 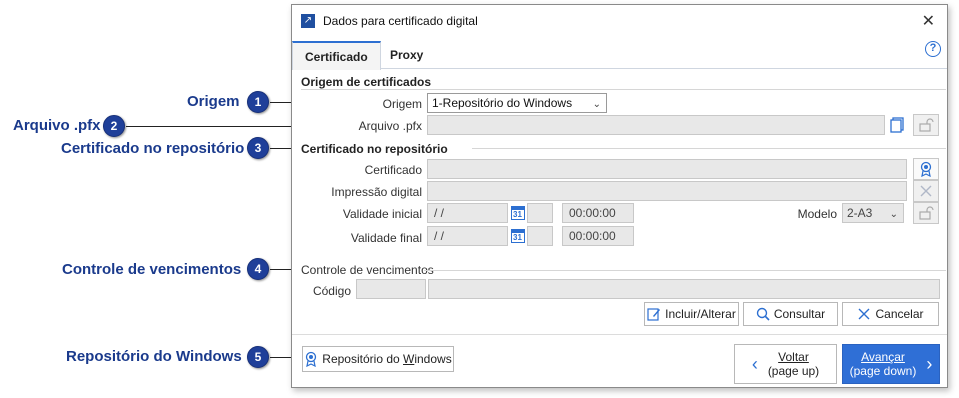 What do you see at coordinates (754, 363) in the screenshot?
I see `chevron-left-icon: ‹` at bounding box center [754, 363].